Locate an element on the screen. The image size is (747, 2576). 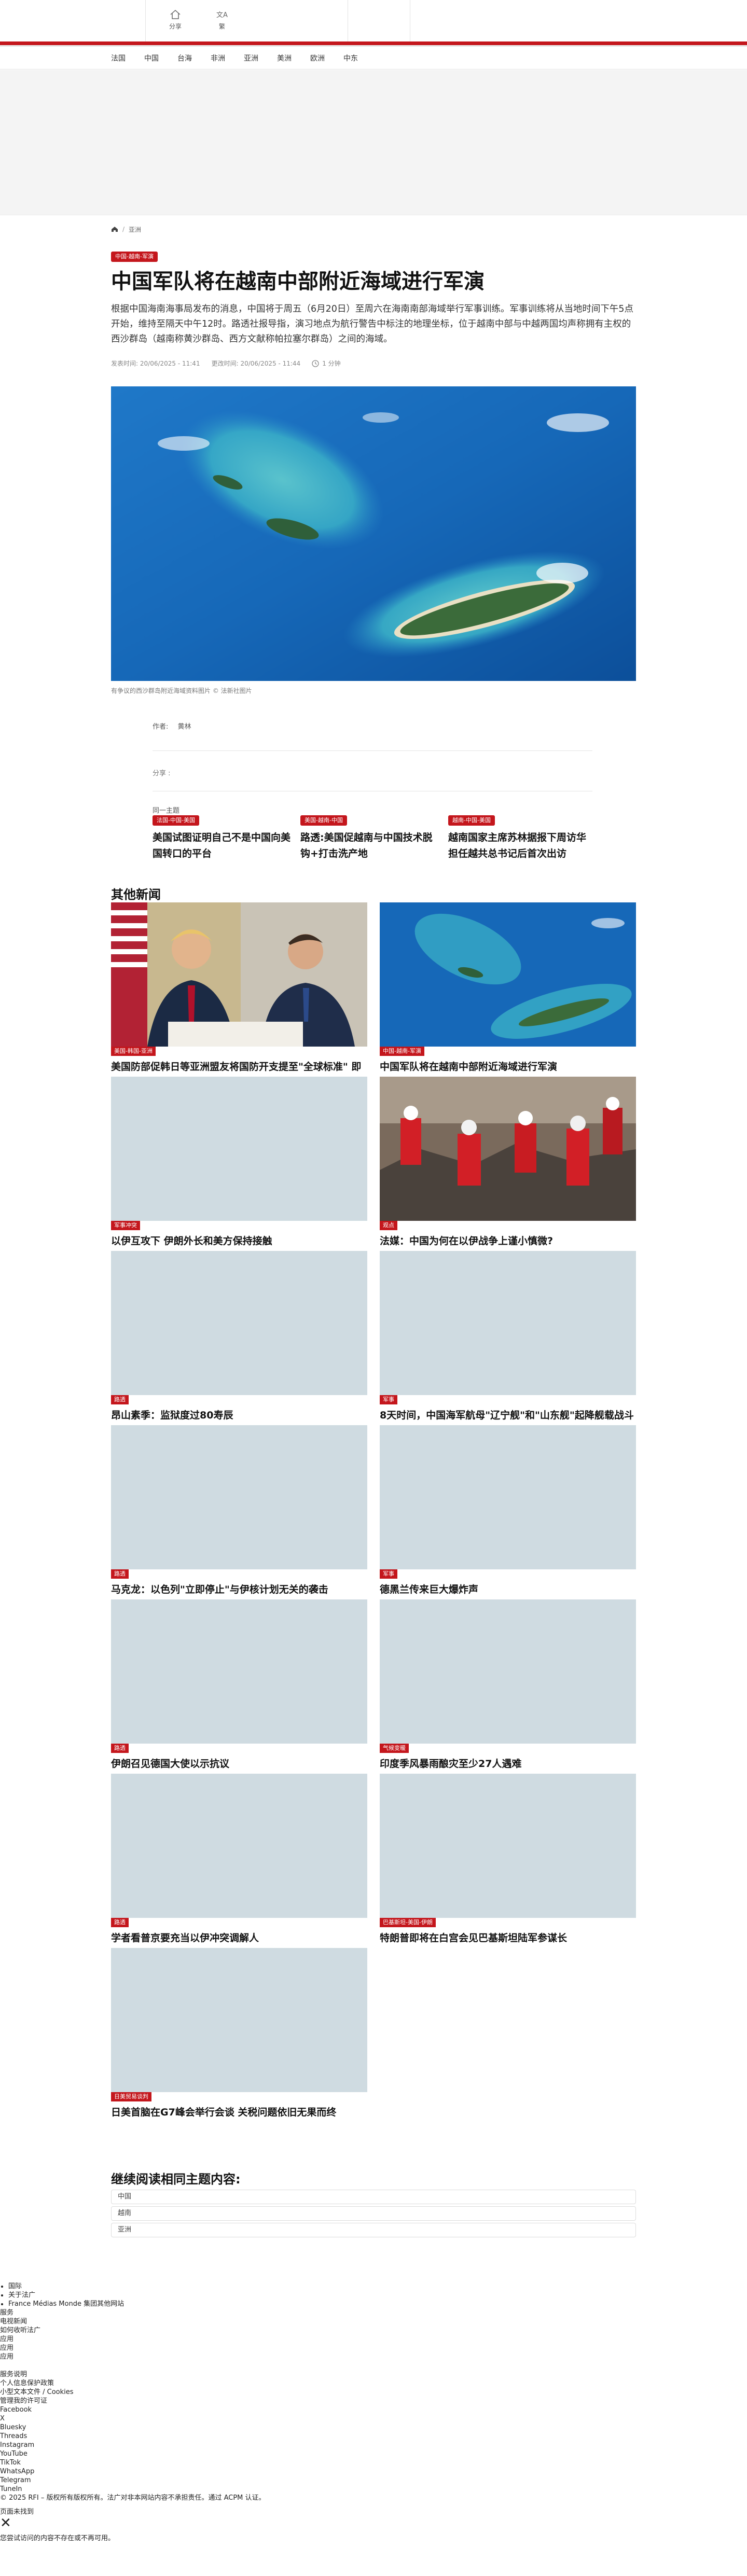
breadcrumb-current: 亚洲 is located at coordinates (135, 229).